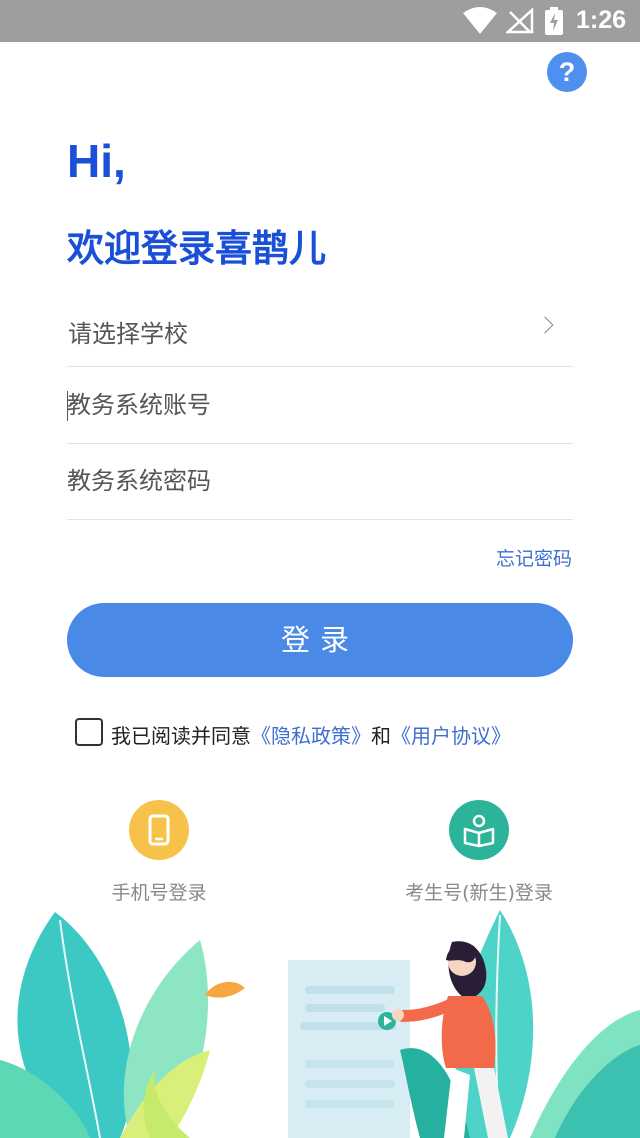 Image resolution: width=640 pixels, height=1138 pixels. What do you see at coordinates (196, 248) in the screenshot?
I see `greeting-welcome: 欢迎登录喜鹊儿` at bounding box center [196, 248].